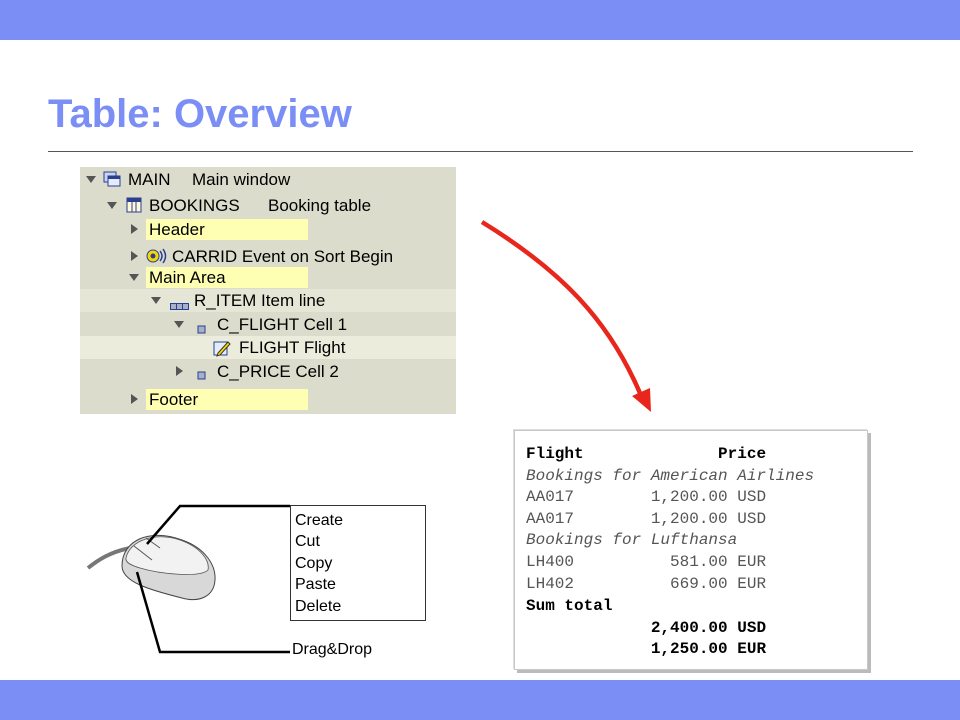  What do you see at coordinates (632, 540) in the screenshot?
I see `report-group-heading: Bookings for Lufthansa` at bounding box center [632, 540].